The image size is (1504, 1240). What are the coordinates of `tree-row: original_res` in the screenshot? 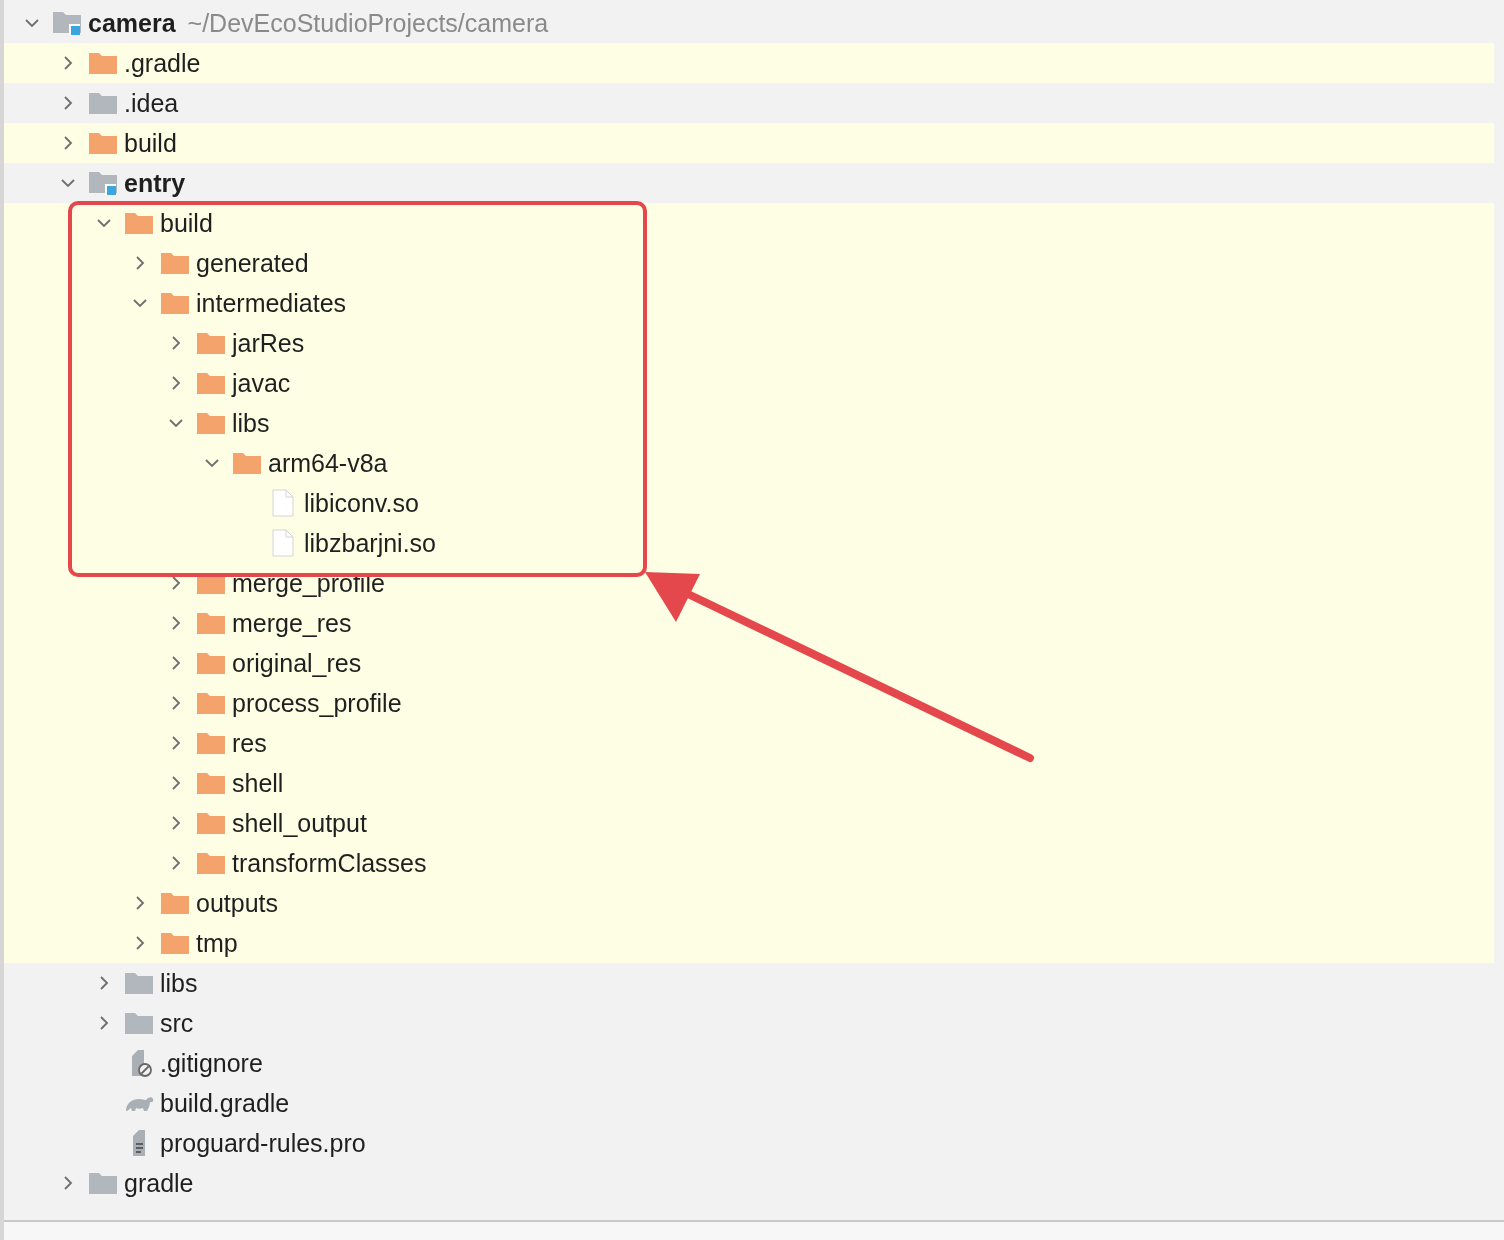 It's located at (749, 663).